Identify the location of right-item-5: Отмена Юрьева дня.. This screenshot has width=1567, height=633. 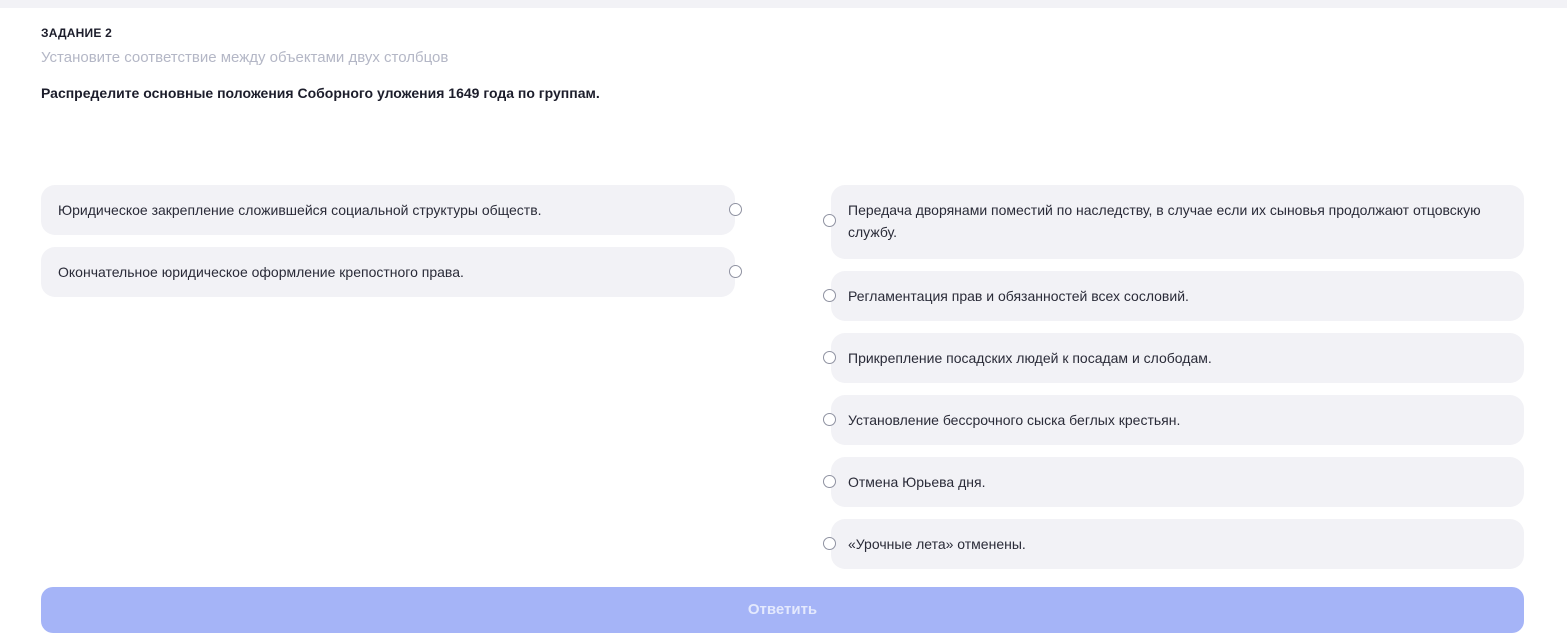
(1173, 482).